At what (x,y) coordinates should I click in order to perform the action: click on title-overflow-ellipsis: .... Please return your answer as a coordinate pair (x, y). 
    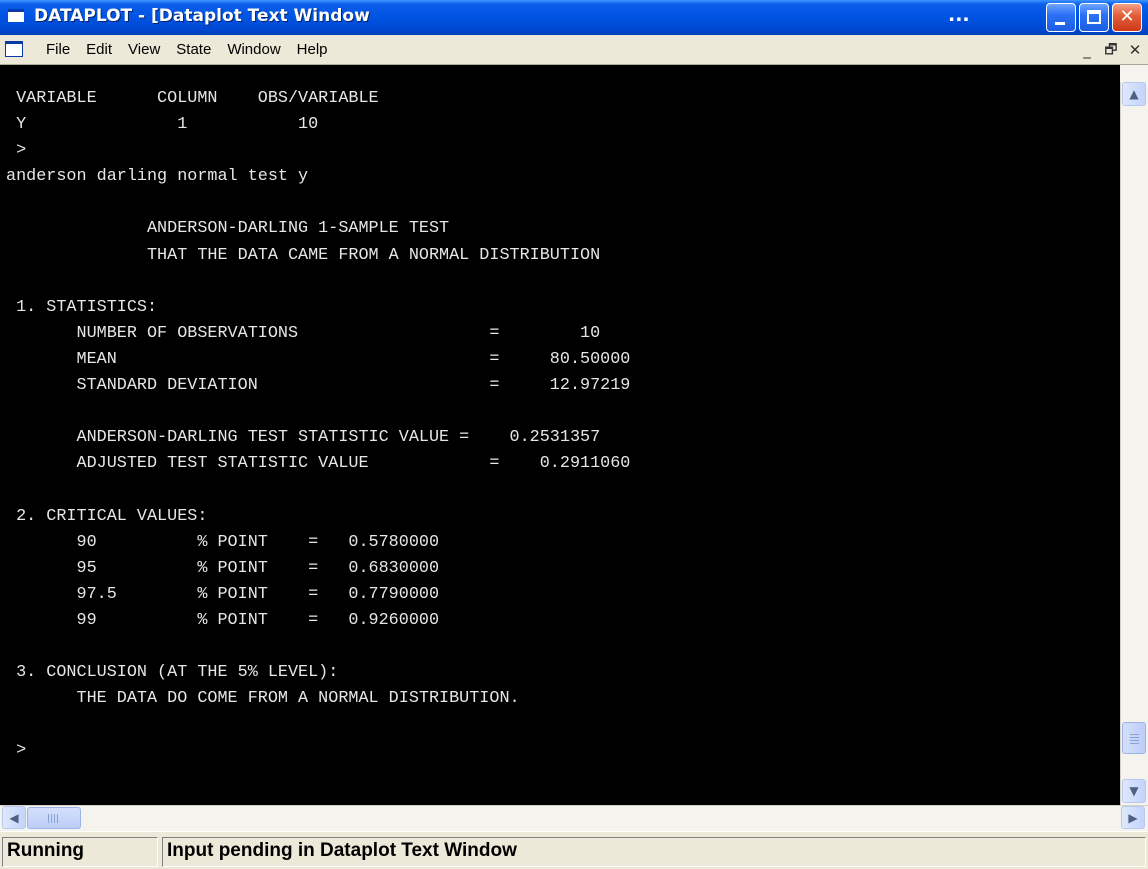
    Looking at the image, I should click on (959, 15).